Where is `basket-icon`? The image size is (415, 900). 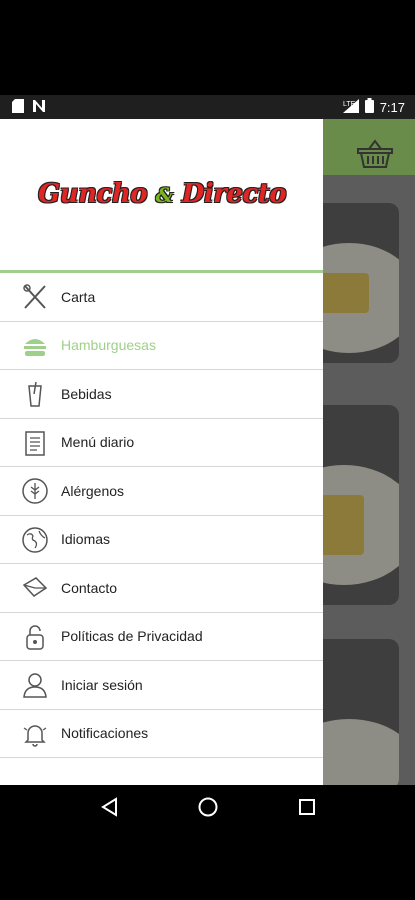 basket-icon is located at coordinates (375, 154).